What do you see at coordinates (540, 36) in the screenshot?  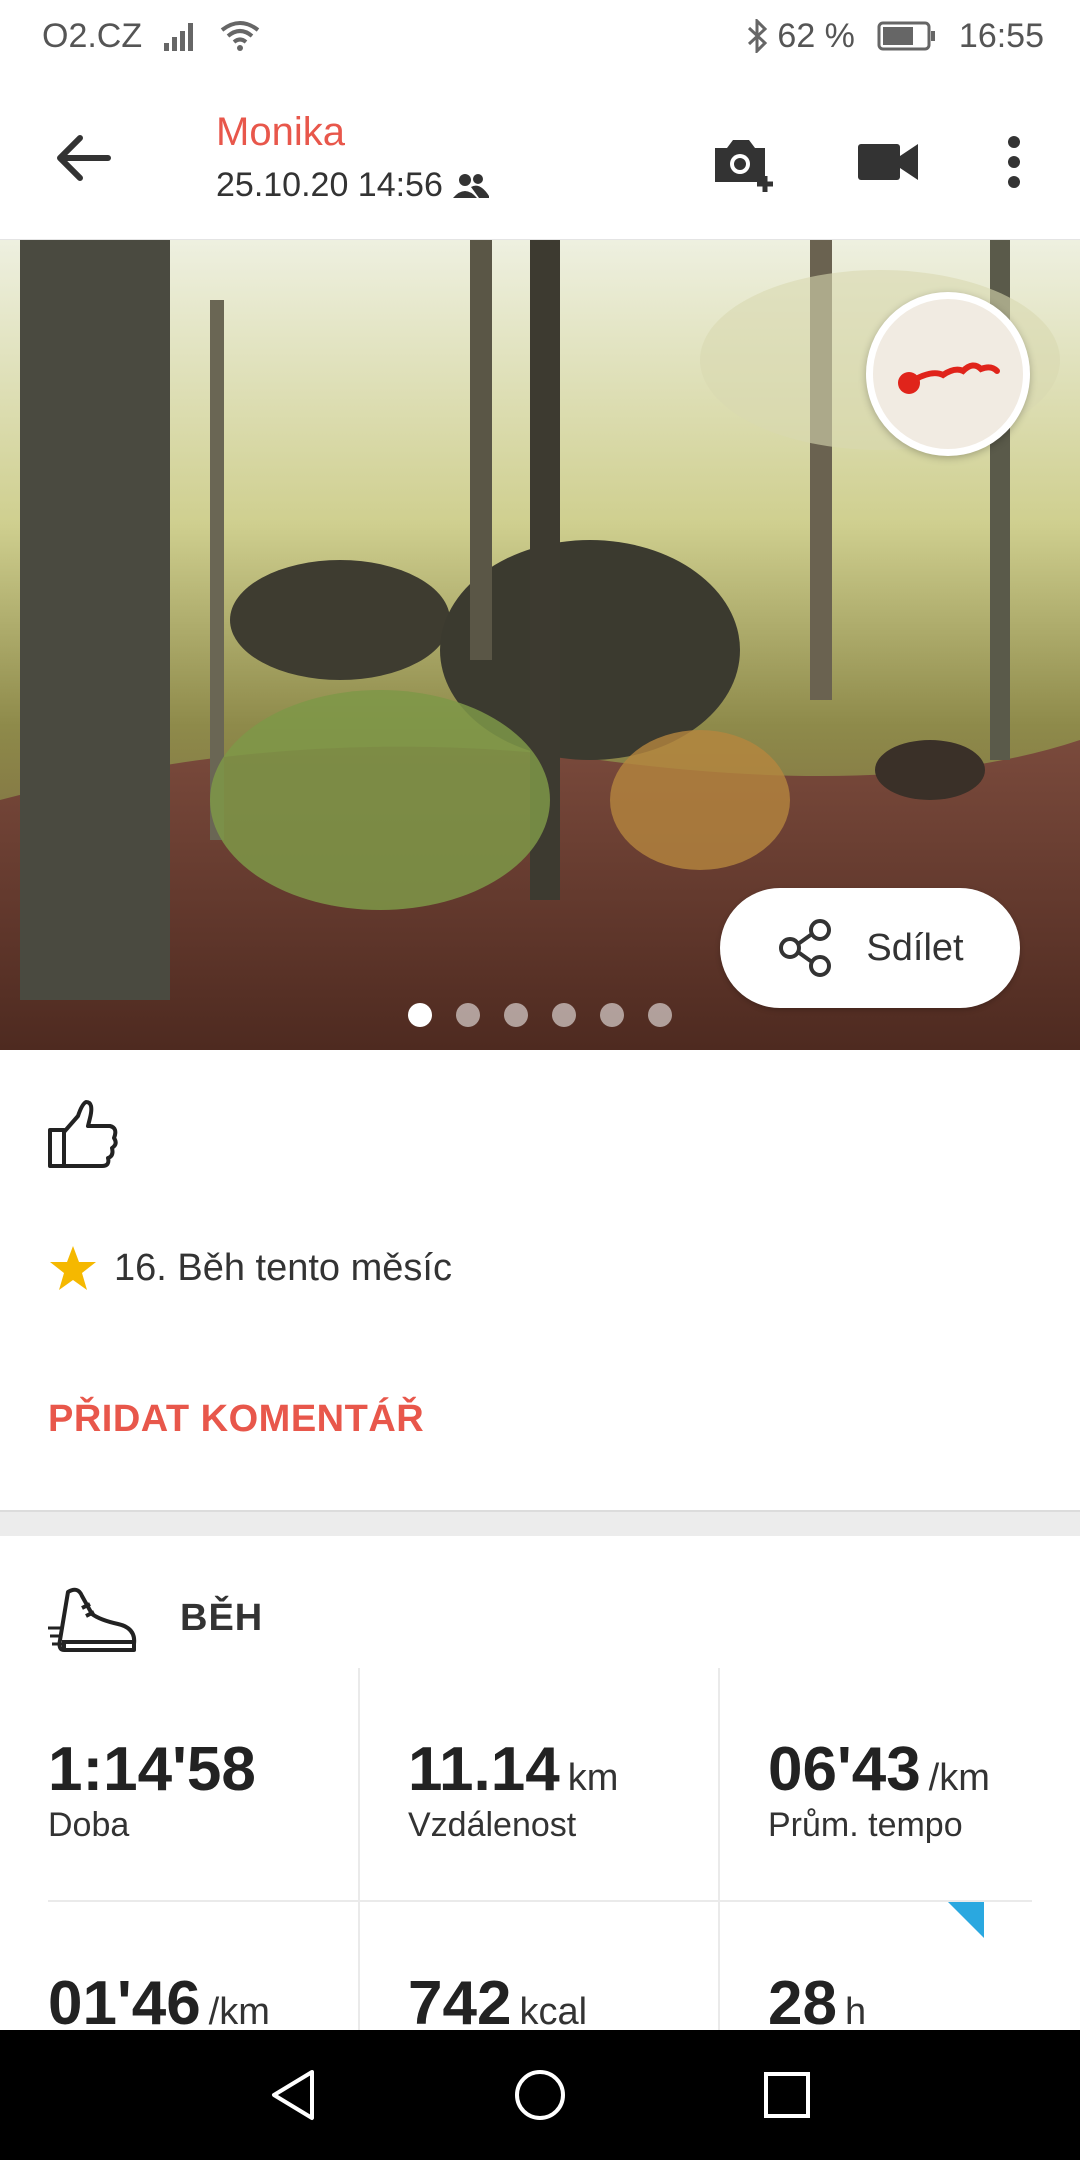 I see `status-bar: O2.CZ 62 % 16:55` at bounding box center [540, 36].